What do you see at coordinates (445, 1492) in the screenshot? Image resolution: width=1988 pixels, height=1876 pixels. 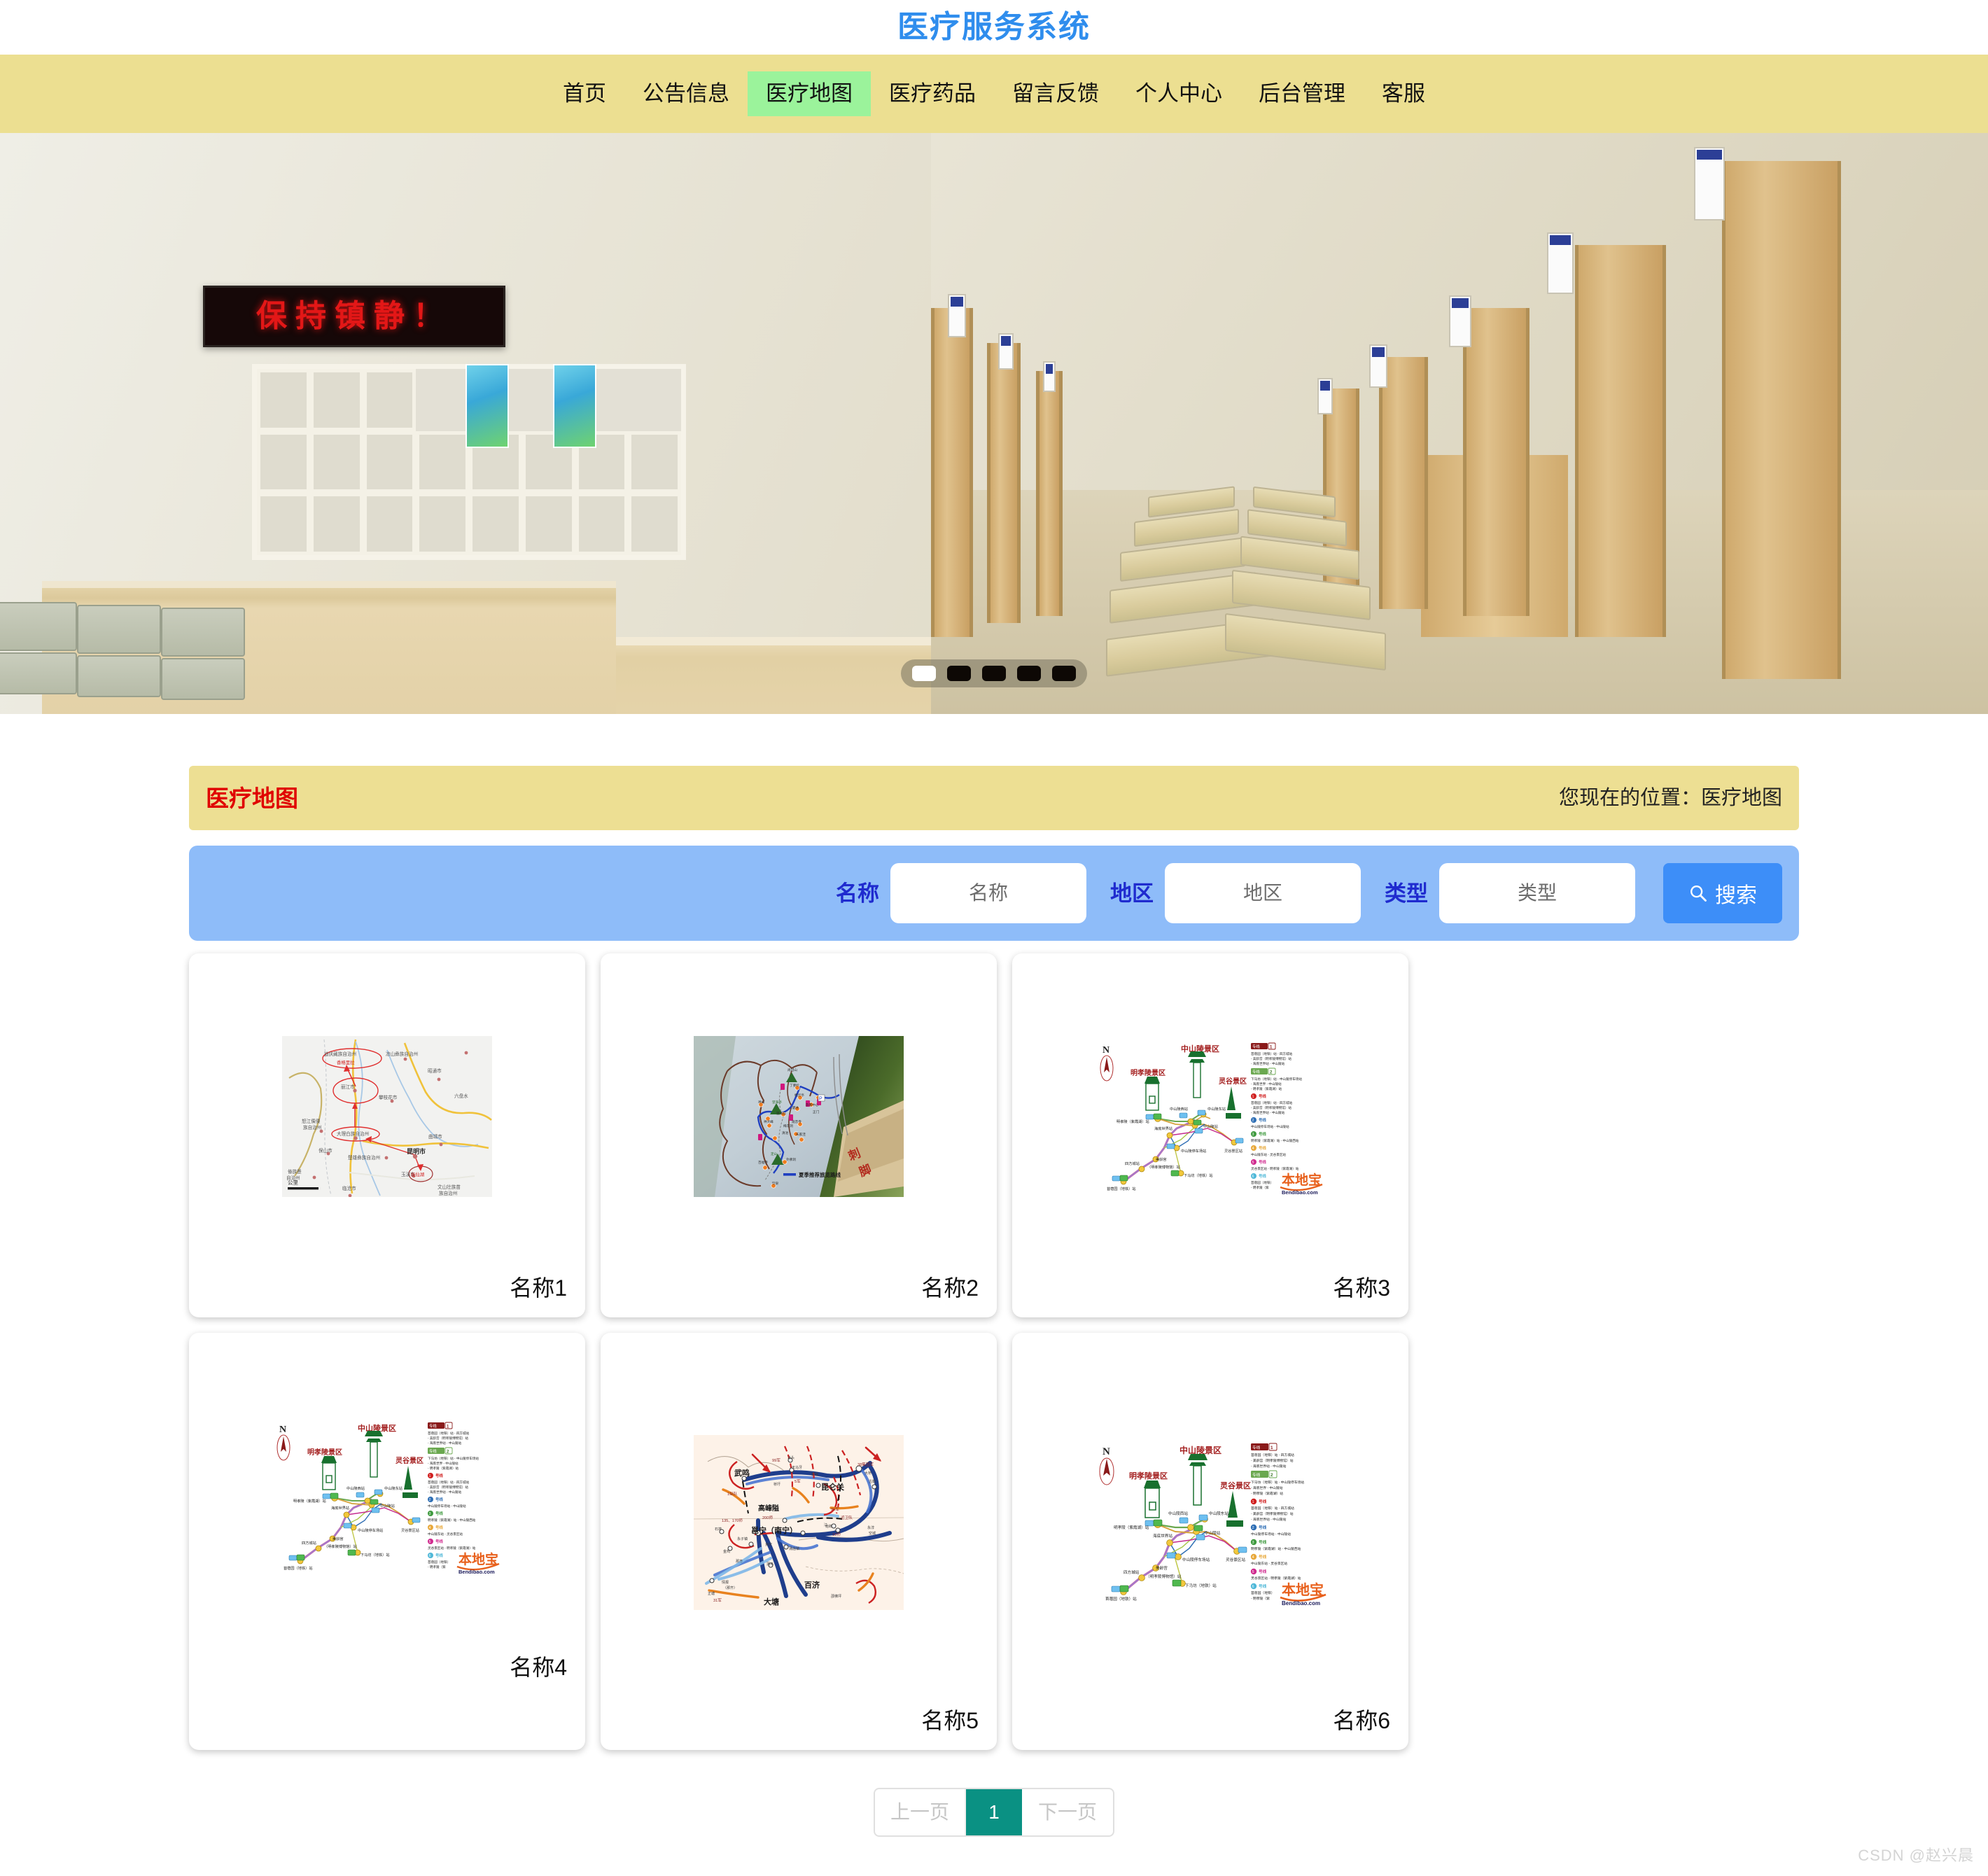 I see `svg-text: - 海底世界站 - 中山陵站` at bounding box center [445, 1492].